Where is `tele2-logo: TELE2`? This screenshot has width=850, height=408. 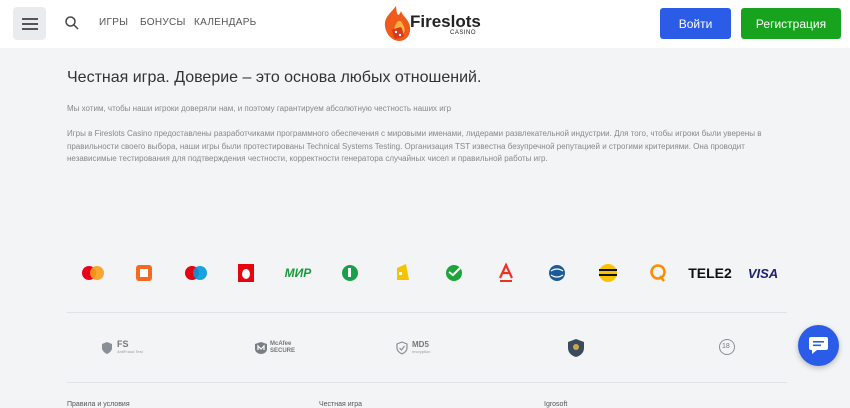
tele2-logo: TELE2 is located at coordinates (710, 273).